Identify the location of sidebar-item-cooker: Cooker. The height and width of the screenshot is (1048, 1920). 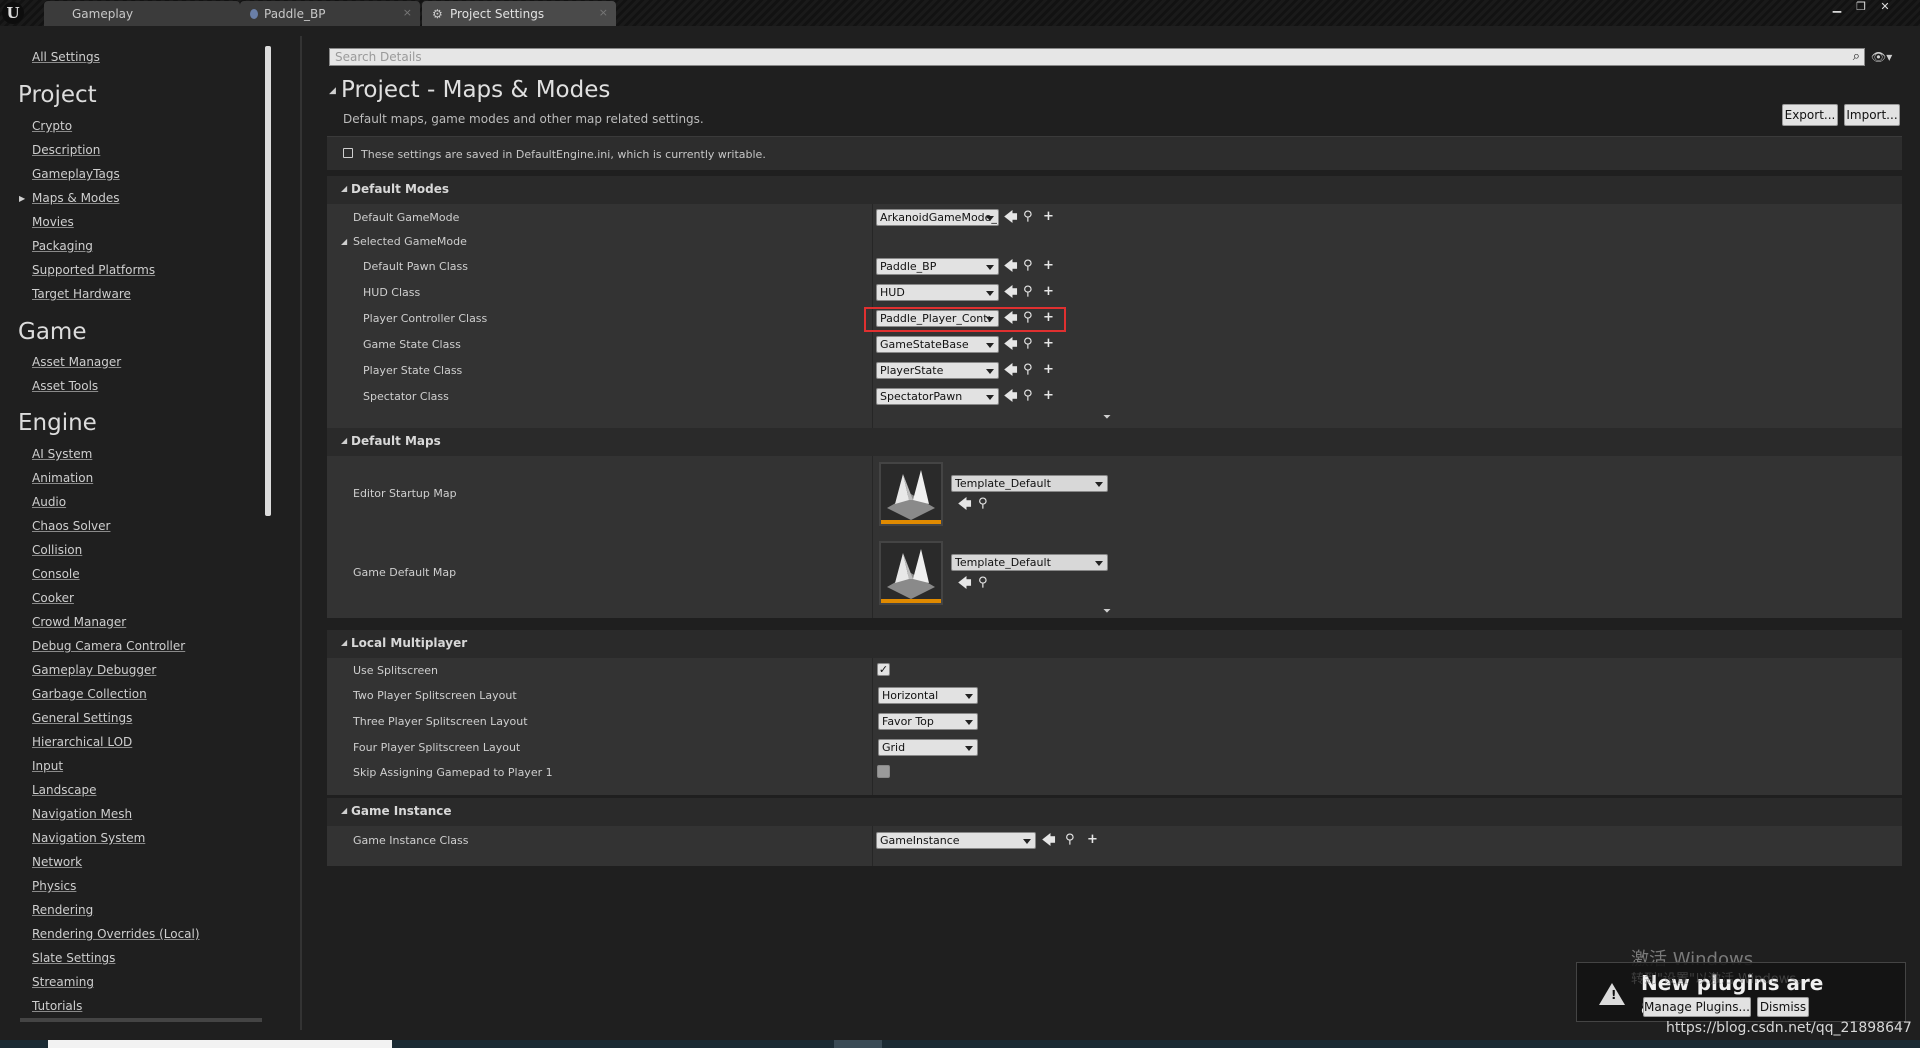
(53, 598).